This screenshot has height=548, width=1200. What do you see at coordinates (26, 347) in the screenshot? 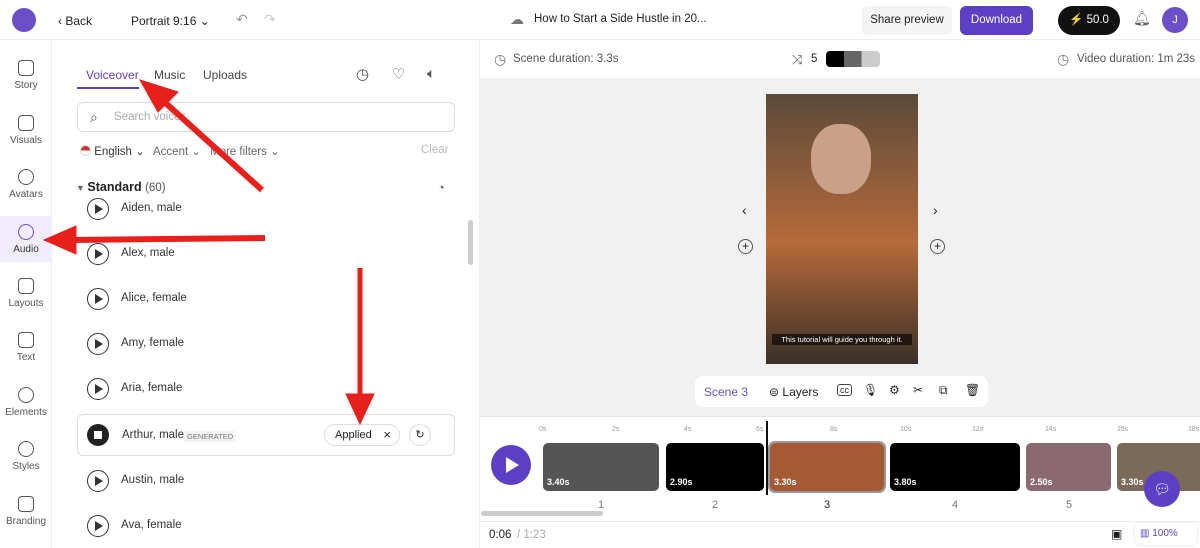
I see `sidebar-item-text: Text` at bounding box center [26, 347].